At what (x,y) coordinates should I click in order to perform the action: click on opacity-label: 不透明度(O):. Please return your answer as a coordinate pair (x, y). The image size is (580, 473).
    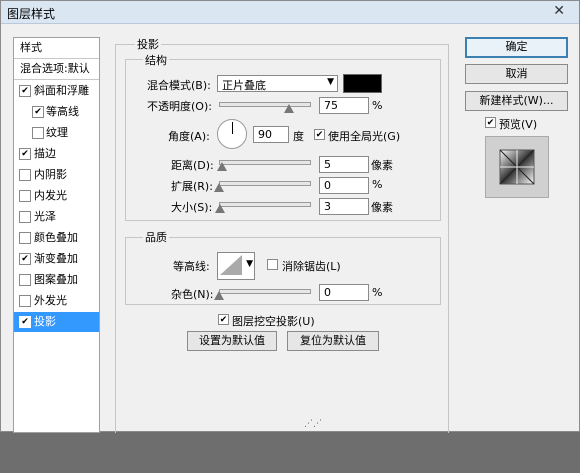
    Looking at the image, I should click on (179, 106).